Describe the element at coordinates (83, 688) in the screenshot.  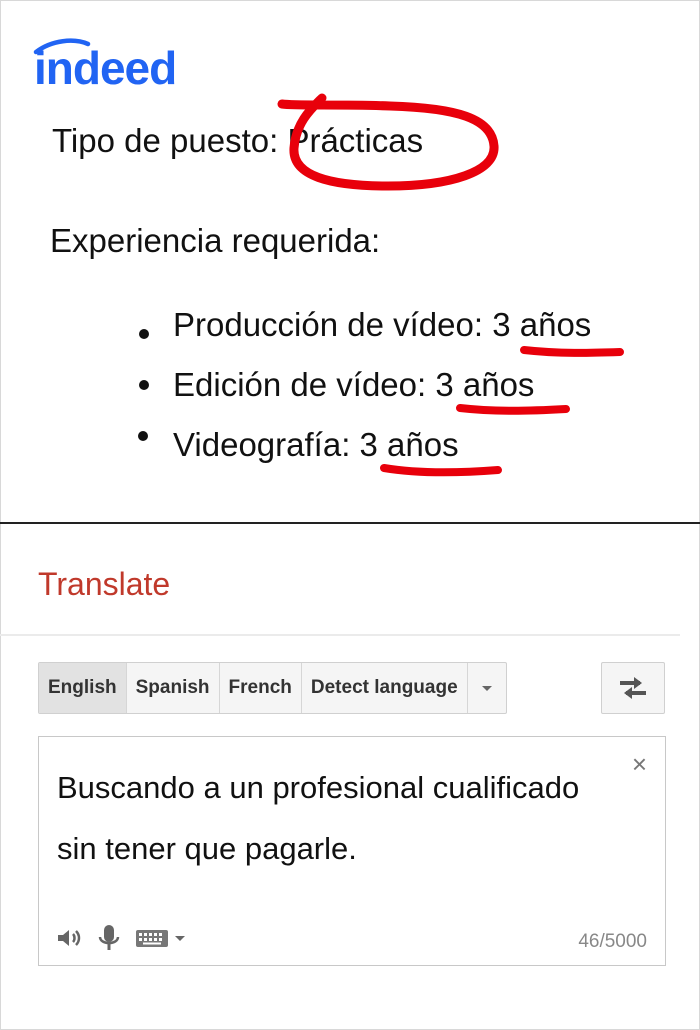
I see `language-button-english: English` at that location.